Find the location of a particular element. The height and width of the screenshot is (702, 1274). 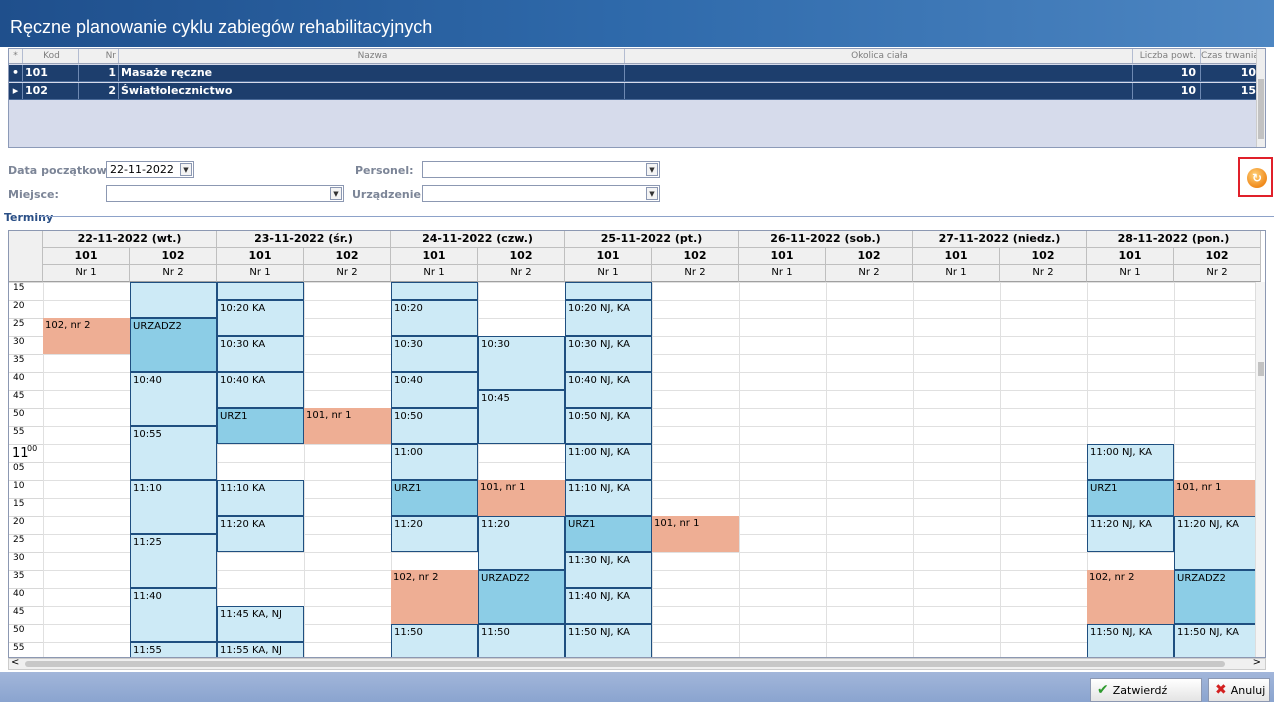

column-header-nr: Nr 1 is located at coordinates (782, 273).